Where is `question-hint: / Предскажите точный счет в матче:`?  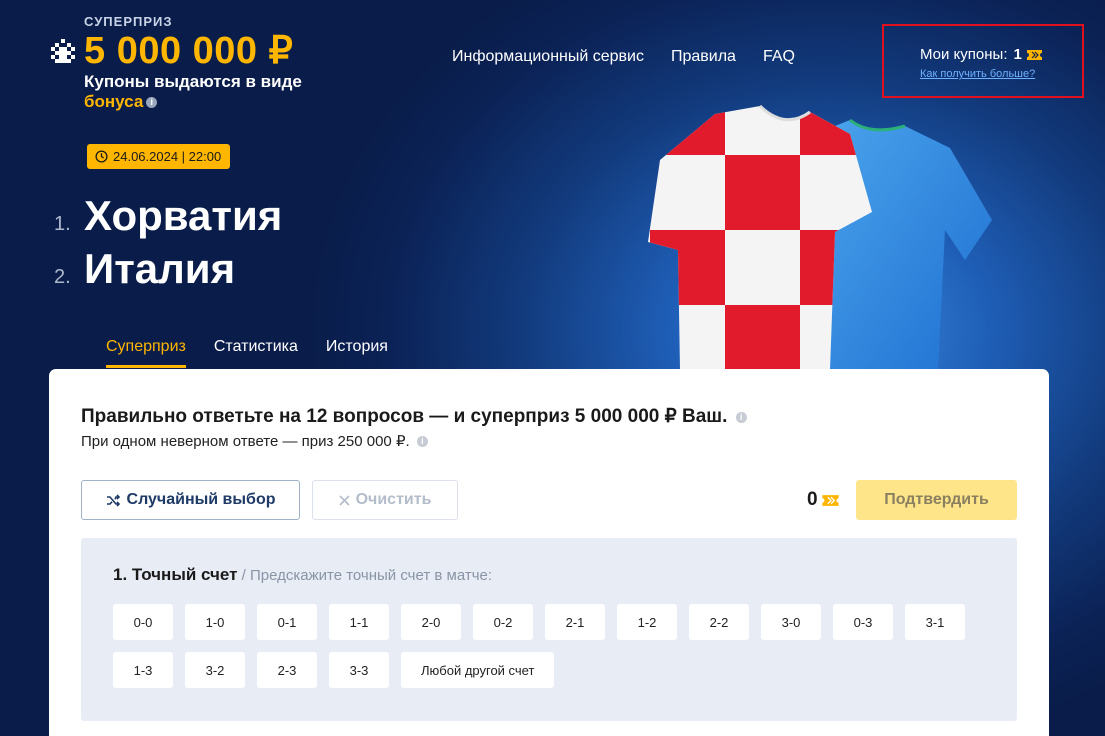
question-hint: / Предскажите точный счет в матче: is located at coordinates (365, 575).